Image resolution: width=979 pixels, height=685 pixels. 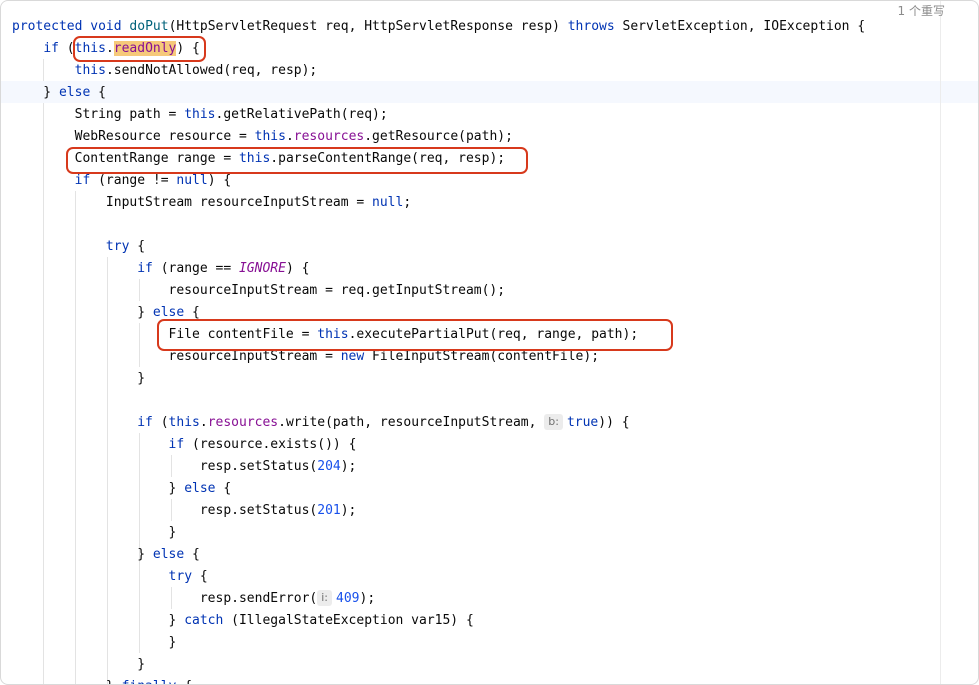 I want to click on code-token: 204, so click(x=329, y=466).